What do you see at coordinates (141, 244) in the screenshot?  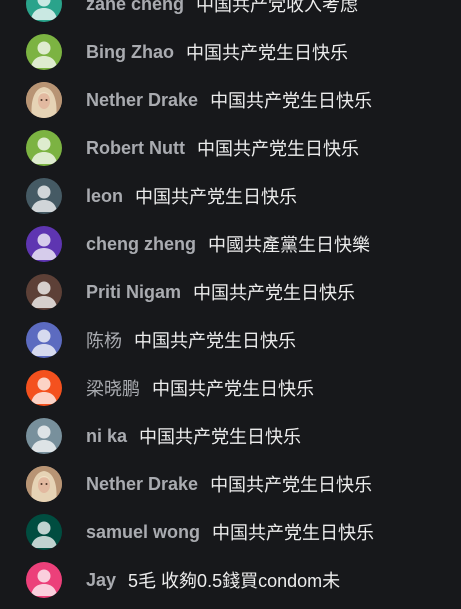 I see `author-name: cheng zheng` at bounding box center [141, 244].